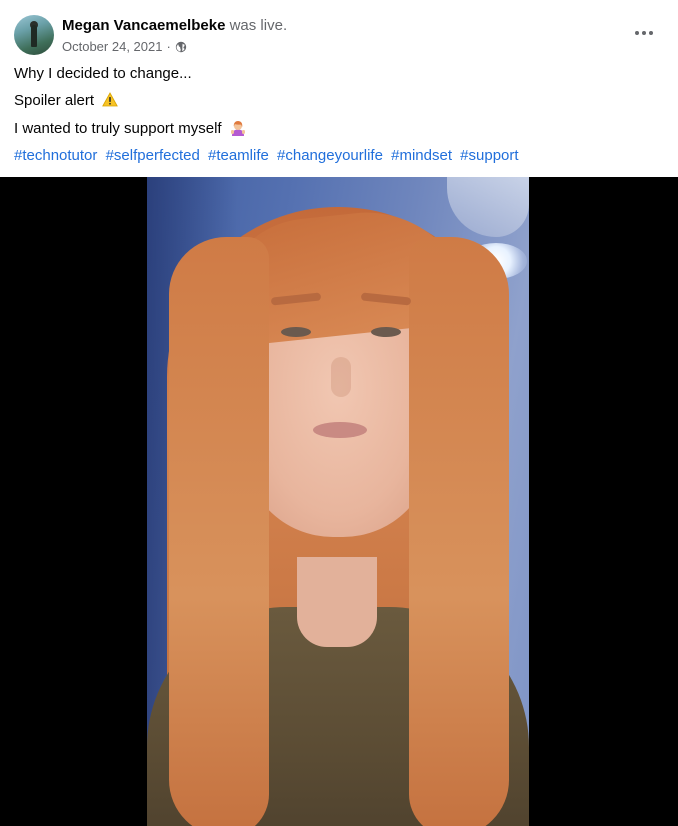 Image resolution: width=678 pixels, height=826 pixels. I want to click on lips, so click(340, 430).